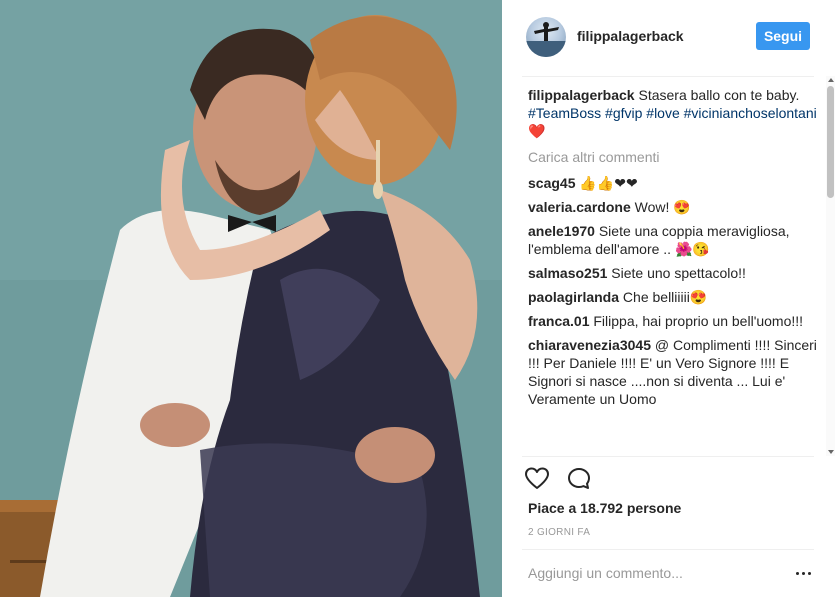  What do you see at coordinates (589, 345) in the screenshot?
I see `comment-username: chiaravenezia3045` at bounding box center [589, 345].